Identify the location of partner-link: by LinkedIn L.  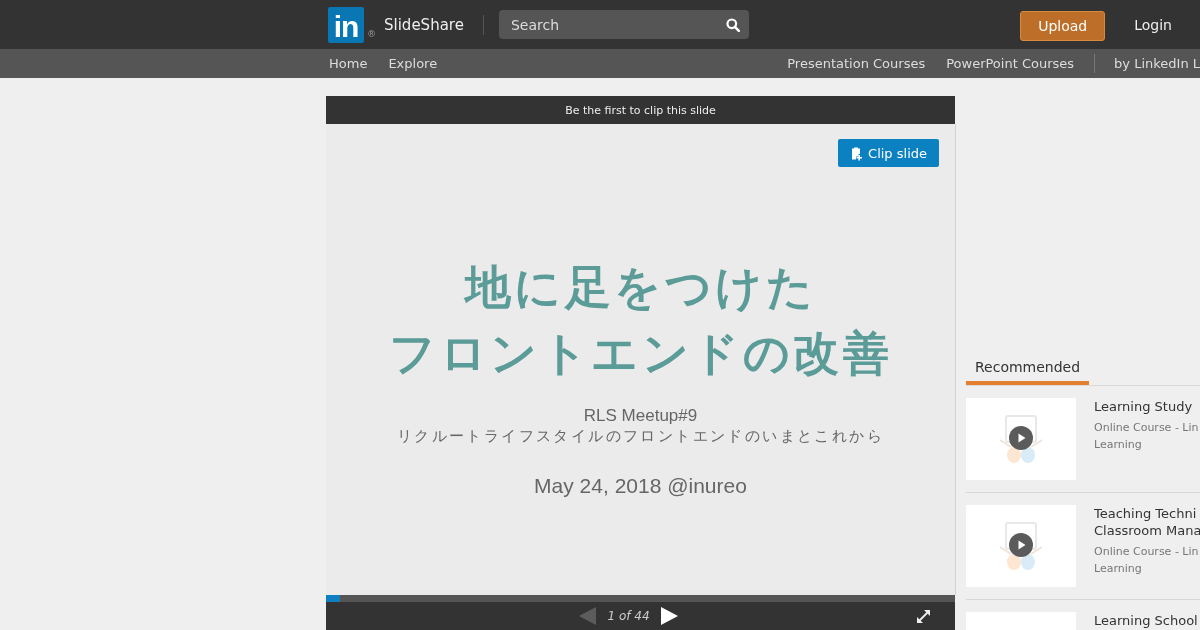
(1157, 63).